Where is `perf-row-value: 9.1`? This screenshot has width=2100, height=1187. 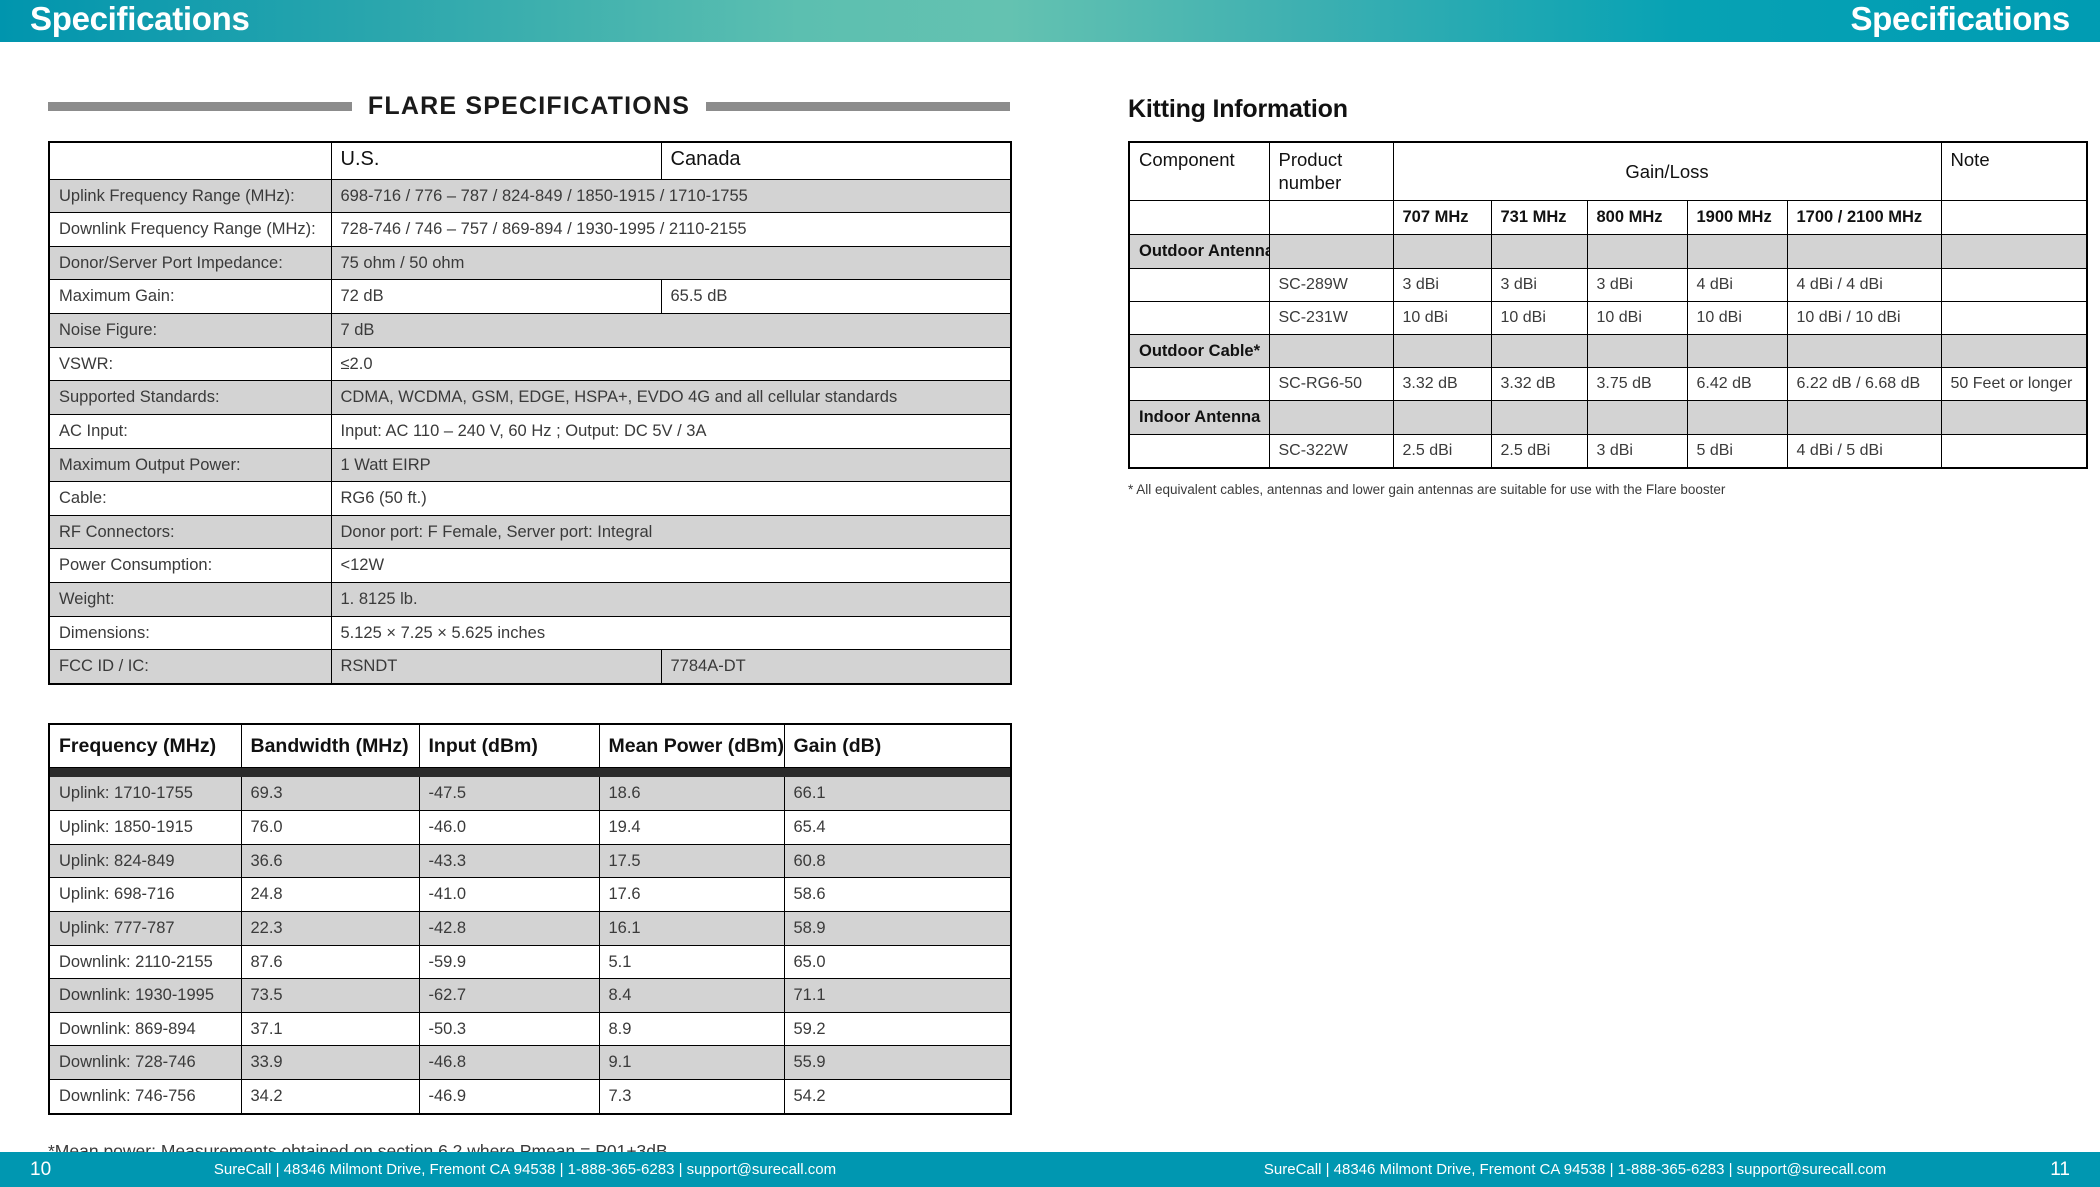
perf-row-value: 9.1 is located at coordinates (691, 1062).